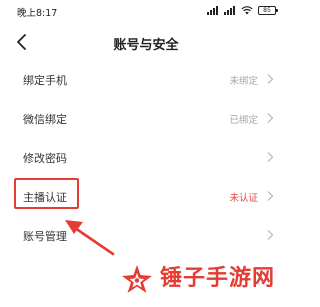  Describe the element at coordinates (45, 197) in the screenshot. I see `row-label: 主播认证` at that location.